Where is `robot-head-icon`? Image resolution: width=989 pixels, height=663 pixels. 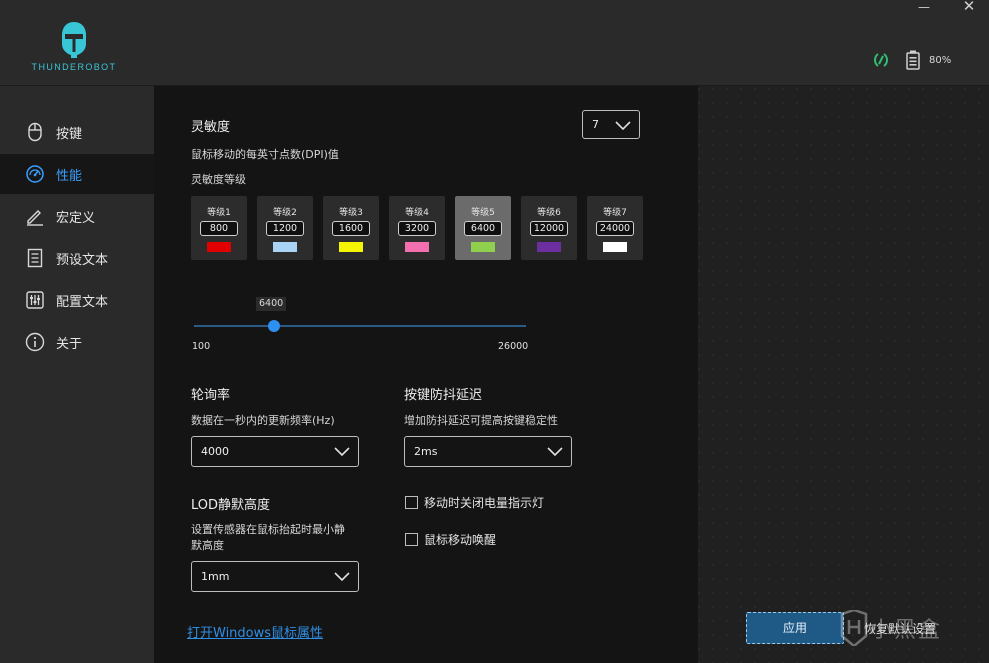
robot-head-icon is located at coordinates (74, 40).